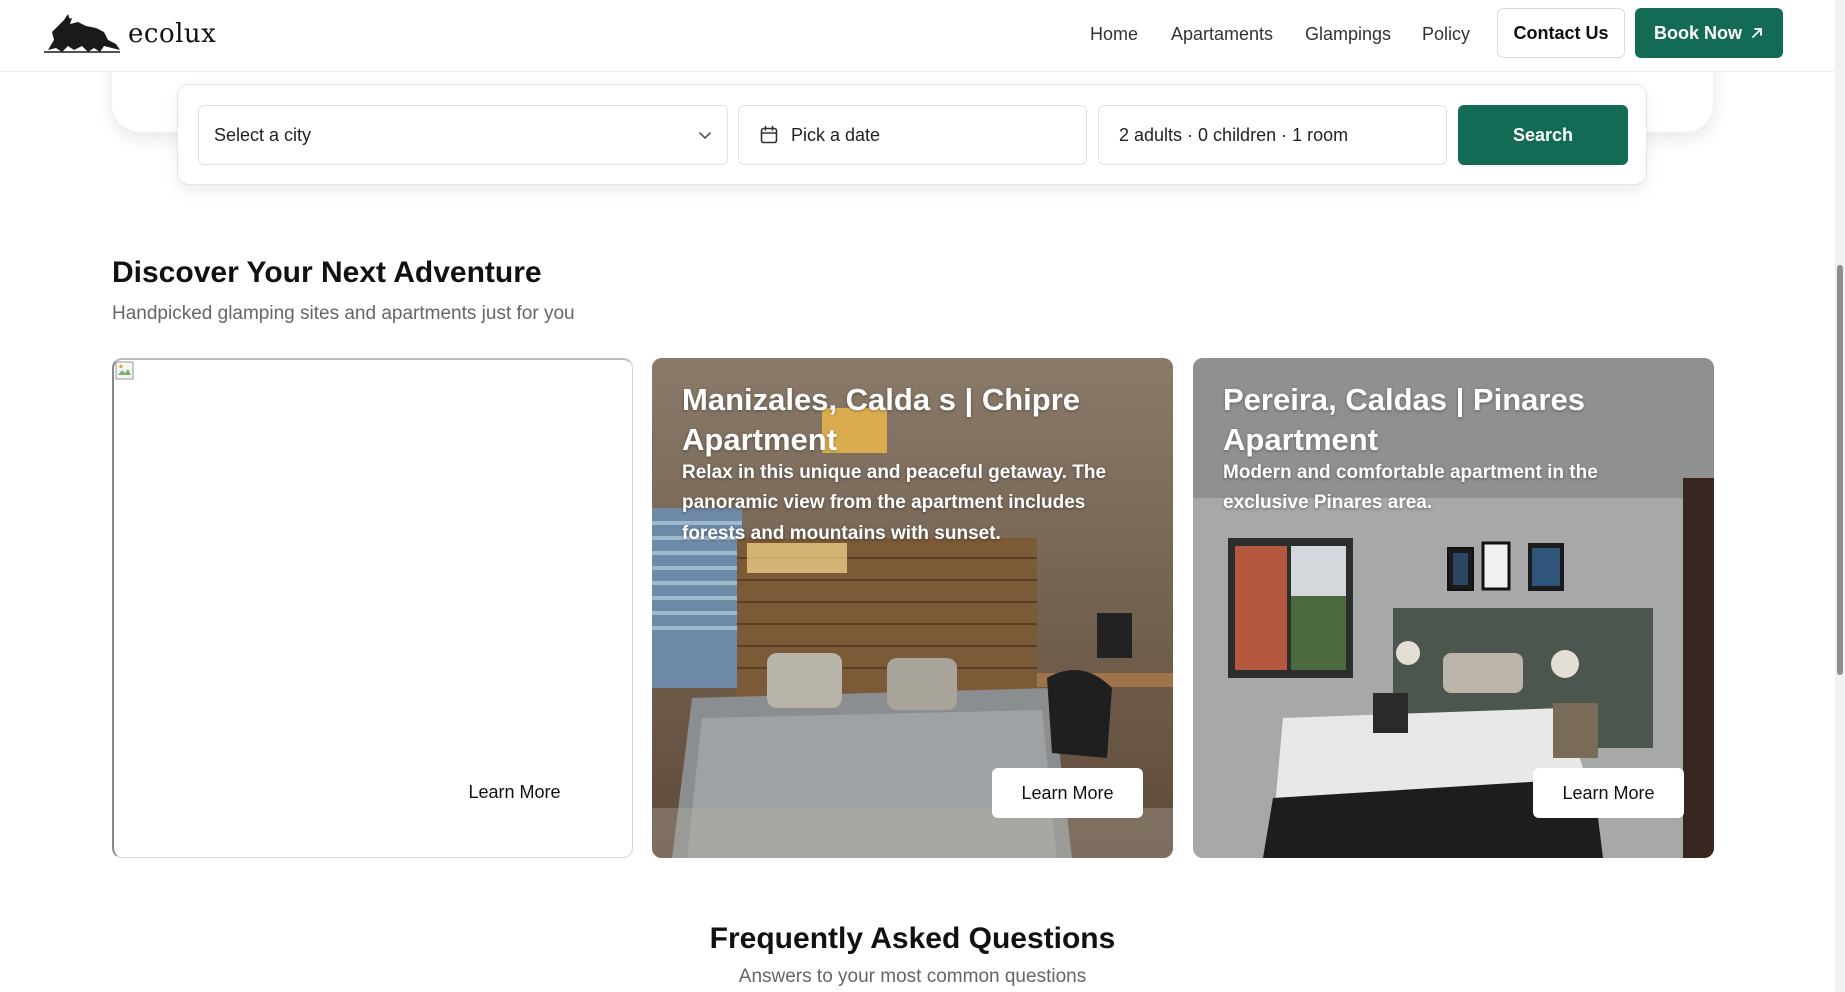  Describe the element at coordinates (1114, 34) in the screenshot. I see `nav-home: Home` at that location.